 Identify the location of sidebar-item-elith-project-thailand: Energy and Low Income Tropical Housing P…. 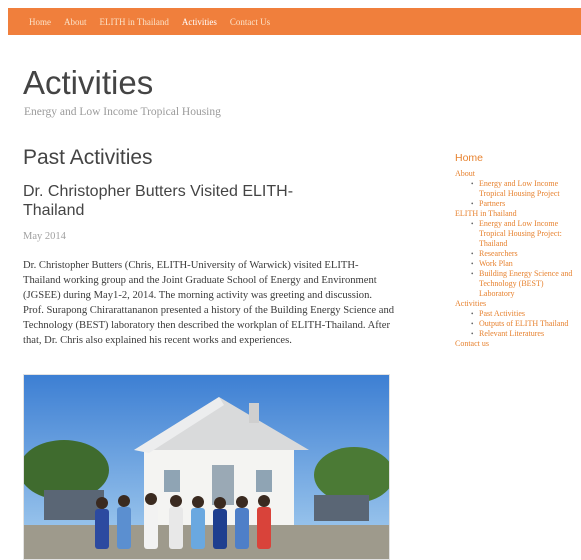
(518, 234).